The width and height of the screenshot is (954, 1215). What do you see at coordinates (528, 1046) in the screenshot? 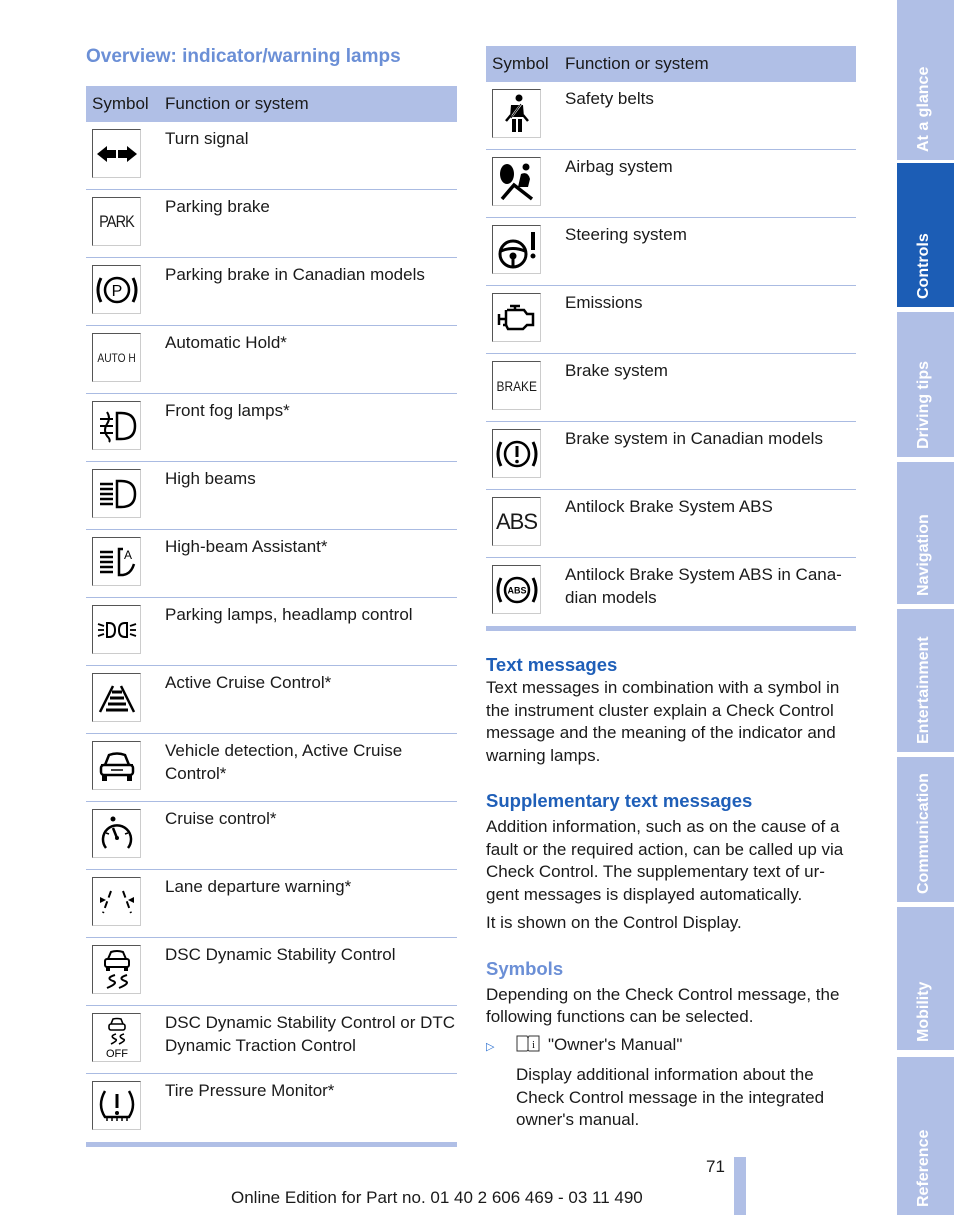
I see `owners-manual-icon: i` at bounding box center [528, 1046].